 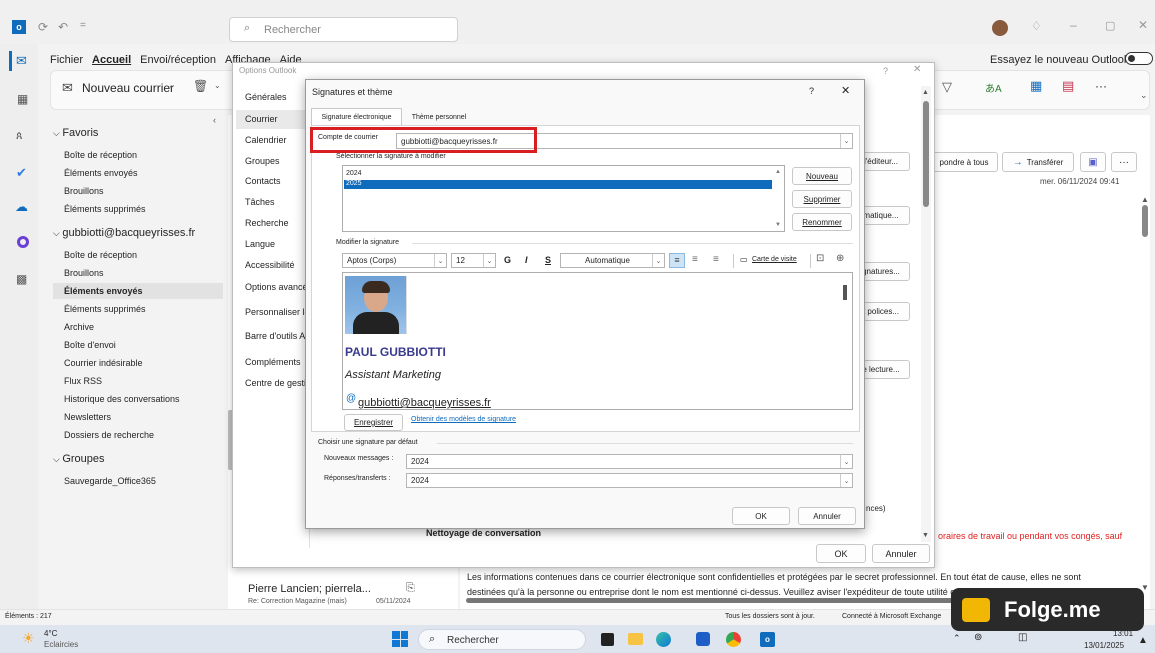 I want to click on list-scroll-up-icon: ▲, so click(x=778, y=172).